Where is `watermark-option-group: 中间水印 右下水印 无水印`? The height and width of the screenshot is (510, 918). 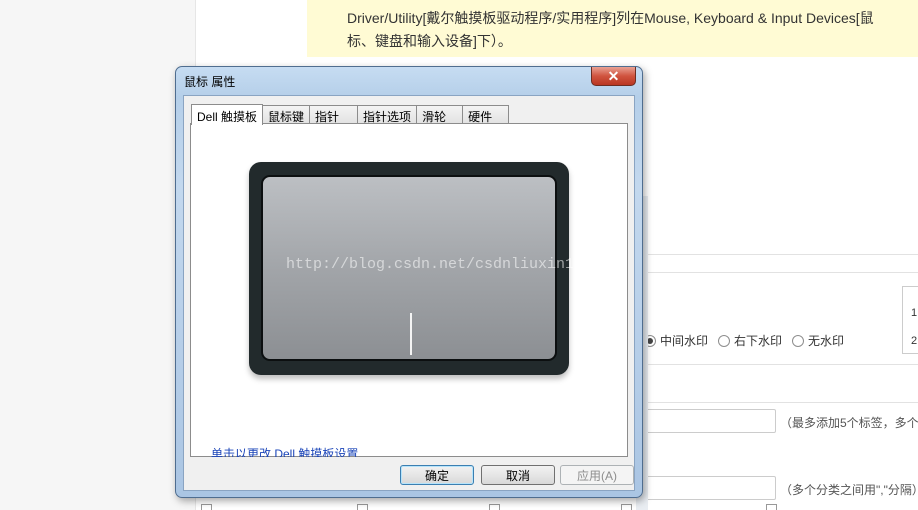
watermark-option-group: 中间水印 右下水印 无水印 is located at coordinates (749, 340).